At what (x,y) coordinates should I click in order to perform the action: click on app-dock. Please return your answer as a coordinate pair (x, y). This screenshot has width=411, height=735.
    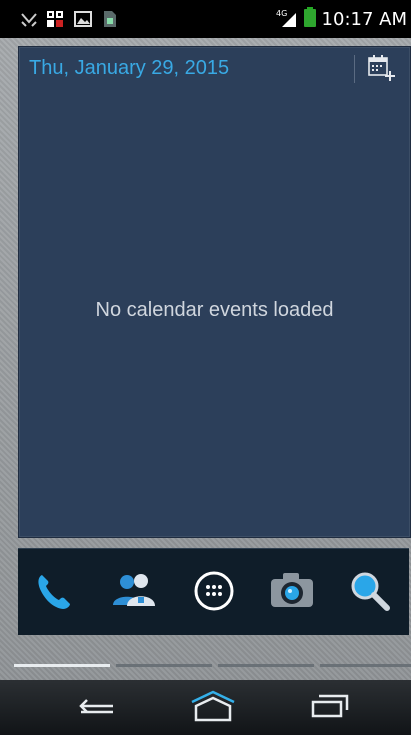
    Looking at the image, I should click on (213, 591).